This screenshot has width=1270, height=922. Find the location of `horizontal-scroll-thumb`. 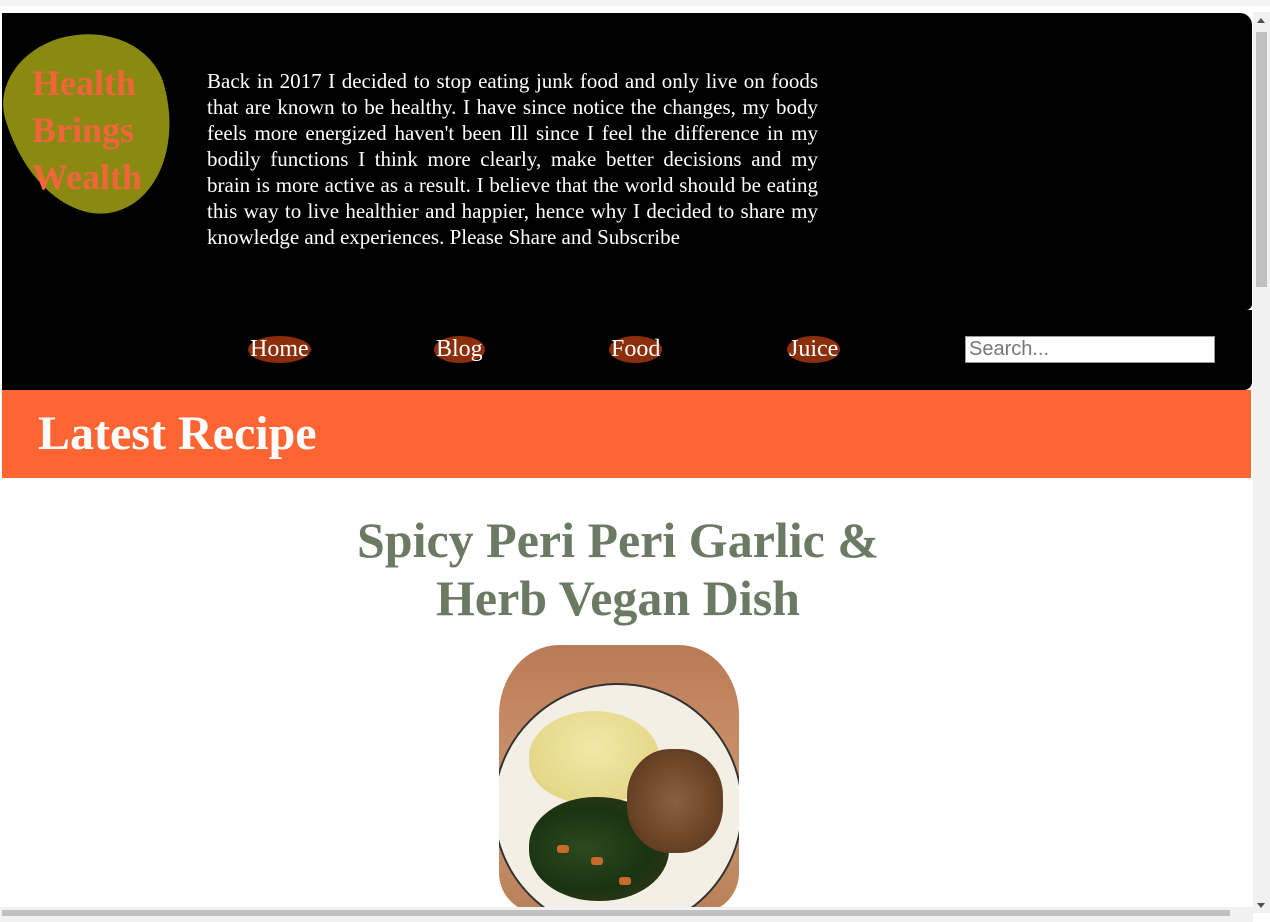

horizontal-scroll-thumb is located at coordinates (616, 913).